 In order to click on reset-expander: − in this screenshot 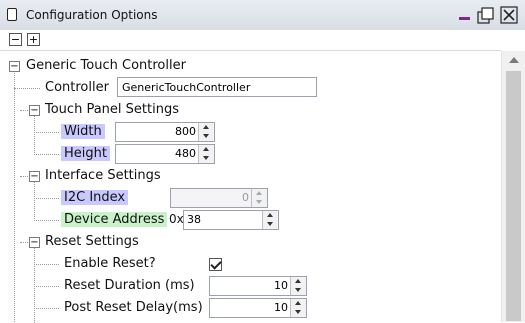, I will do `click(34, 242)`.